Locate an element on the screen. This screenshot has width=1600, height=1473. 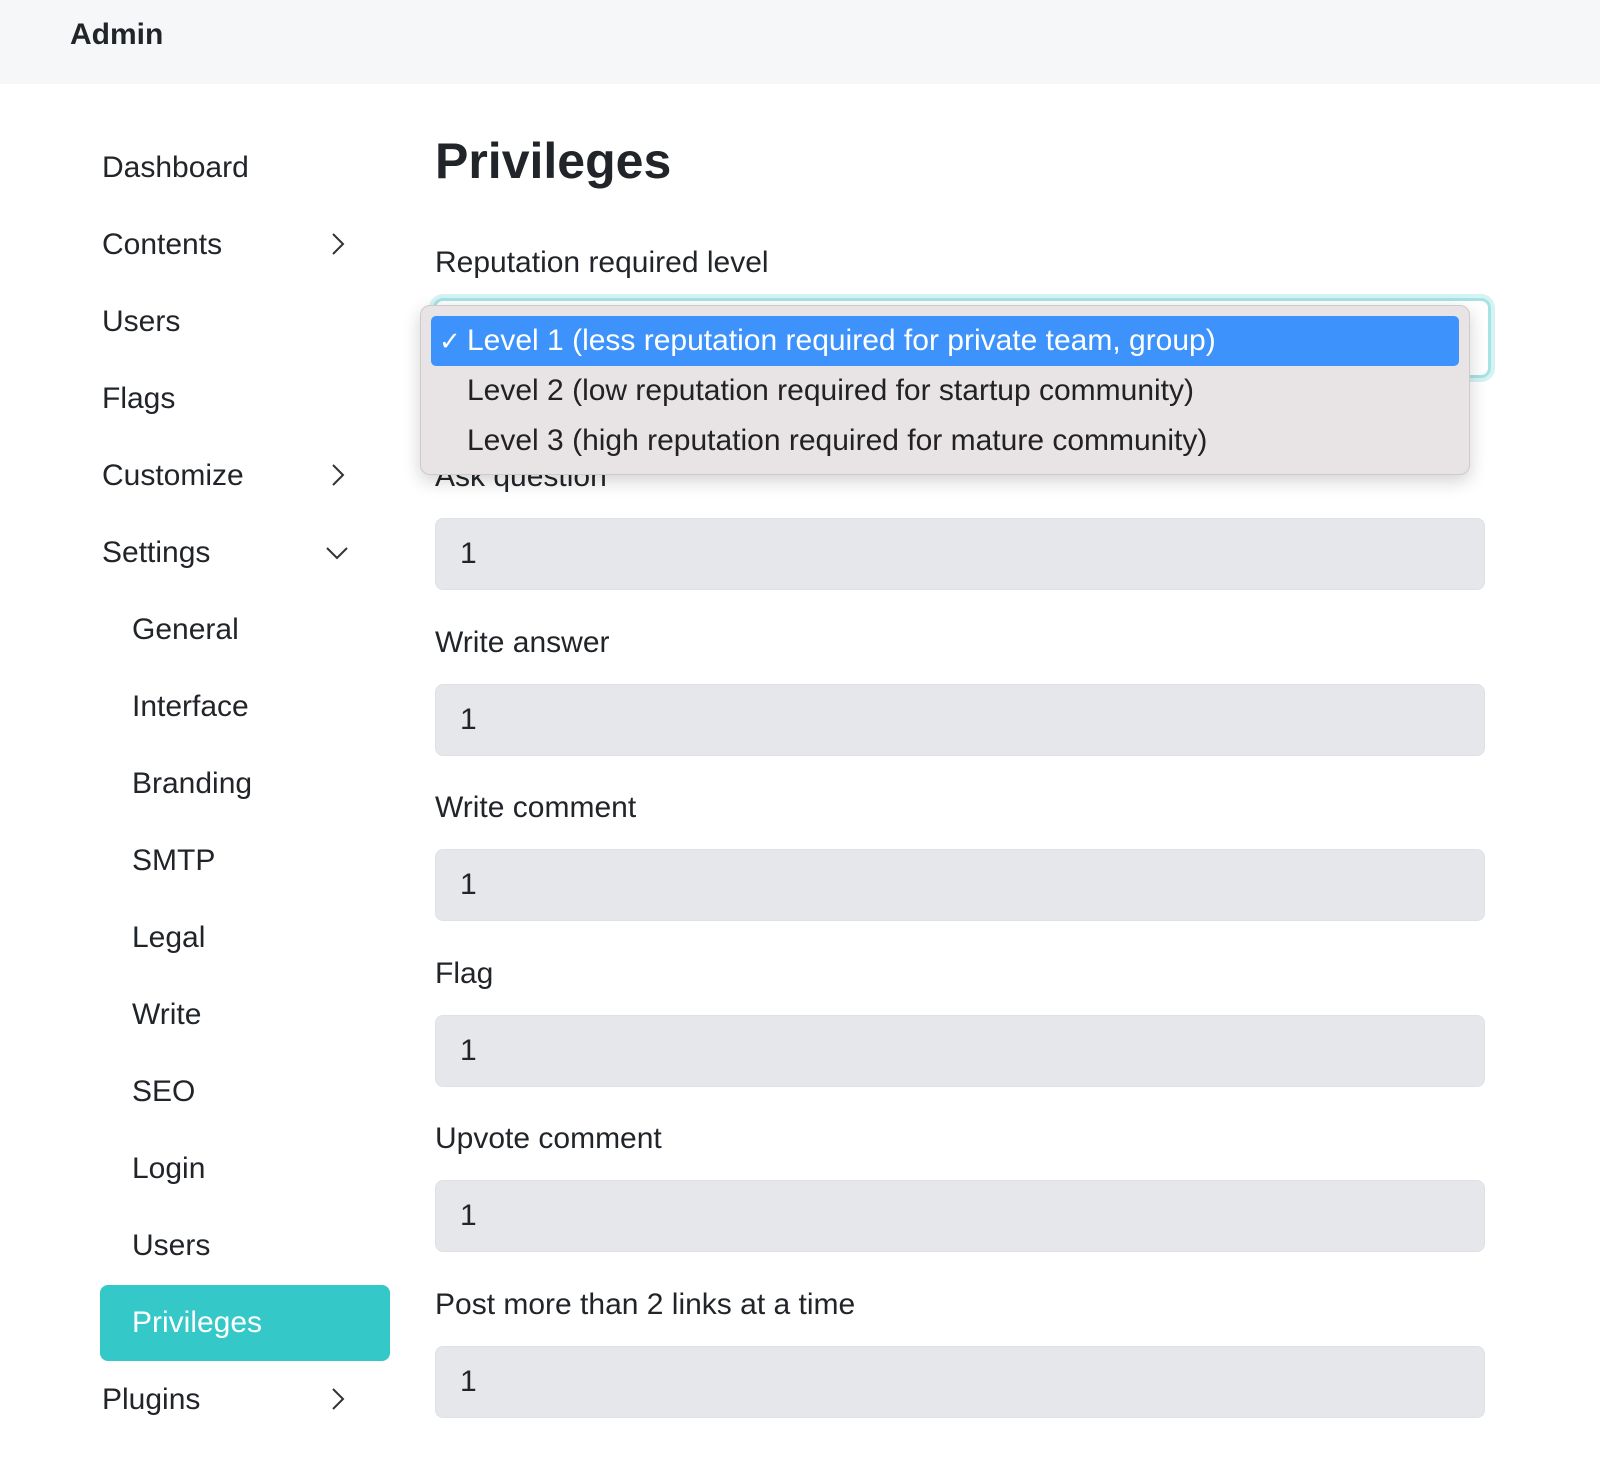
sidebar-item-settings: Settings is located at coordinates (245, 553).